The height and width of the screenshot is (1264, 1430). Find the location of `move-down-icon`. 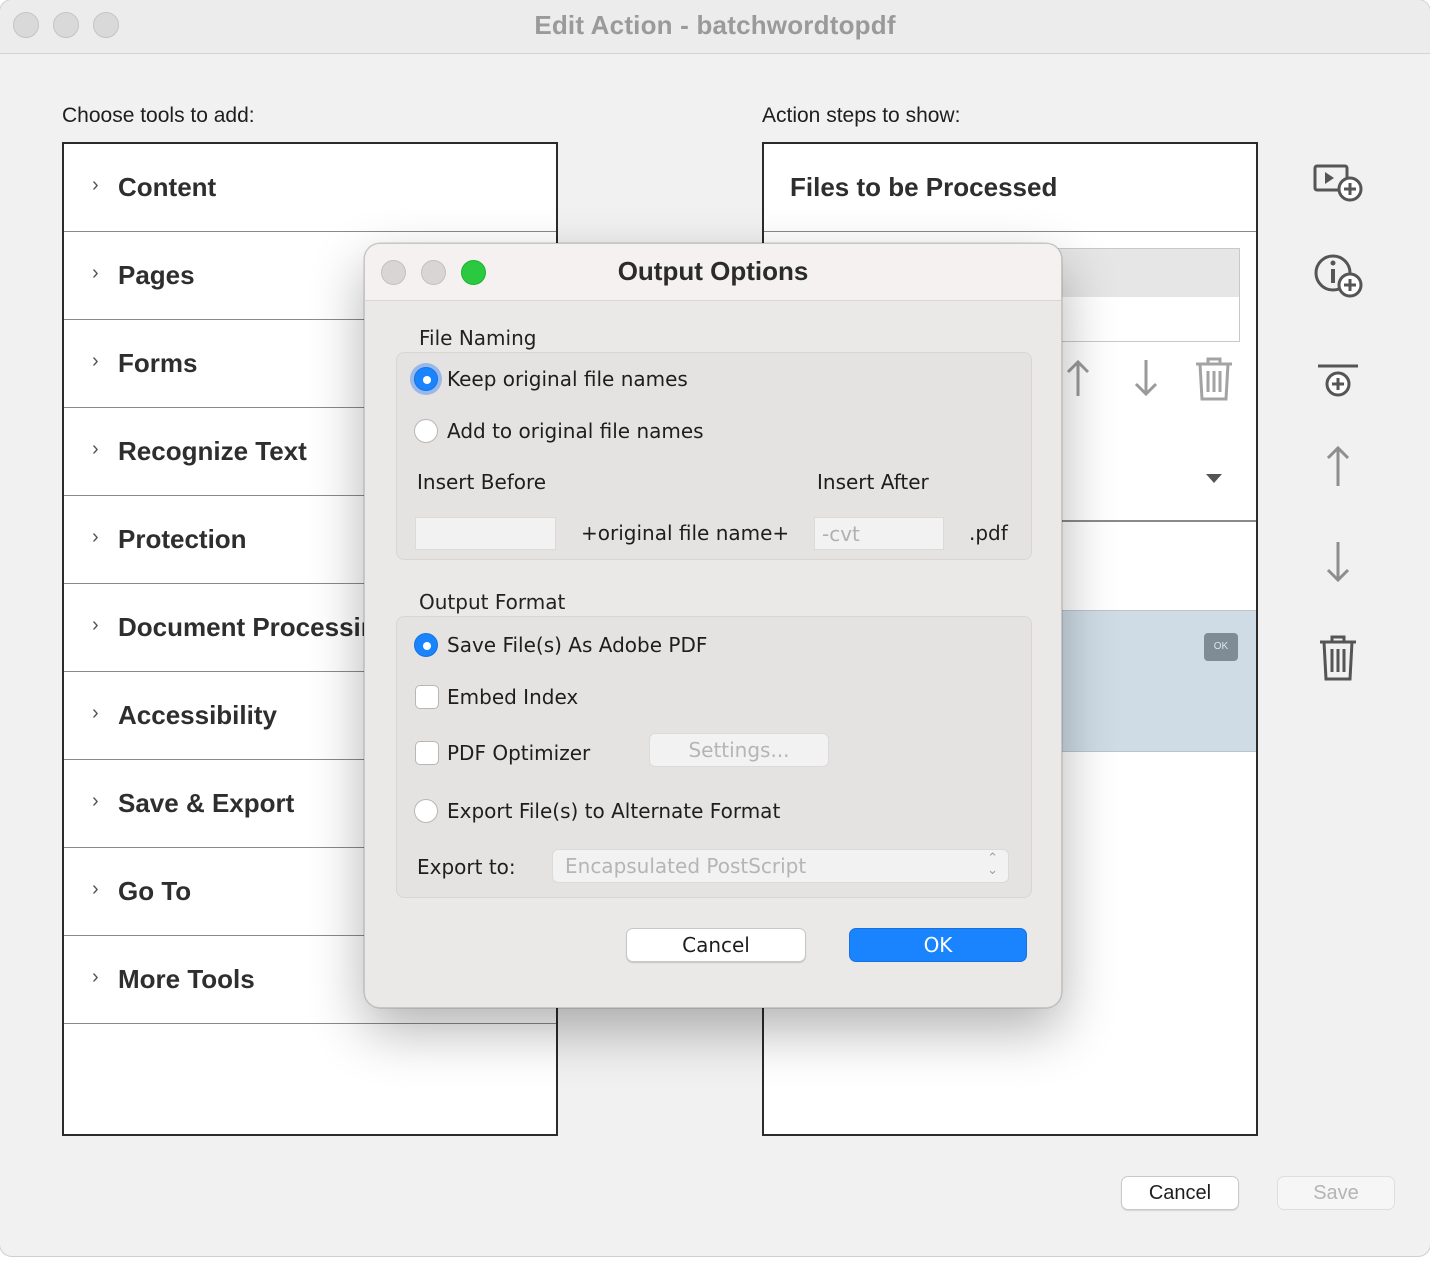

move-down-icon is located at coordinates (1338, 562).